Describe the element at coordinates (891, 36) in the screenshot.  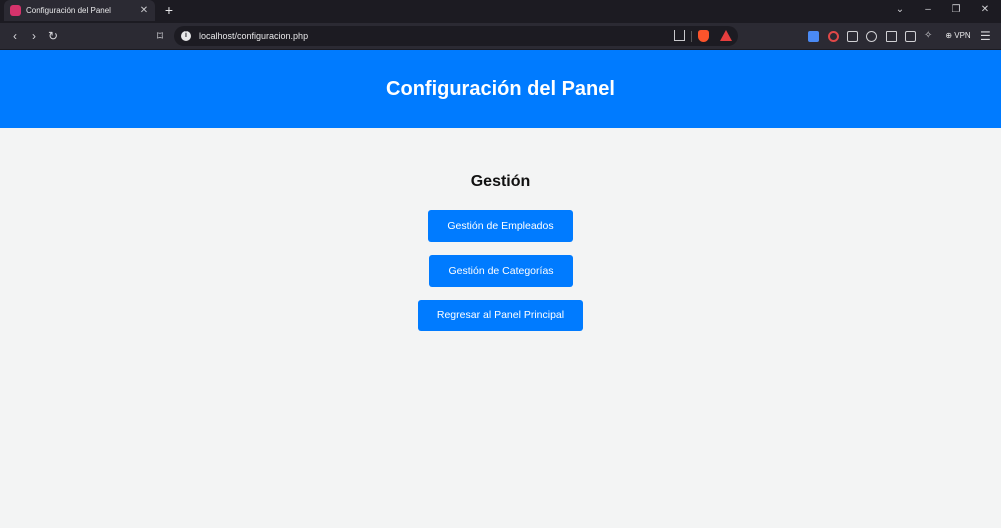
I see `sidebar-icon` at that location.